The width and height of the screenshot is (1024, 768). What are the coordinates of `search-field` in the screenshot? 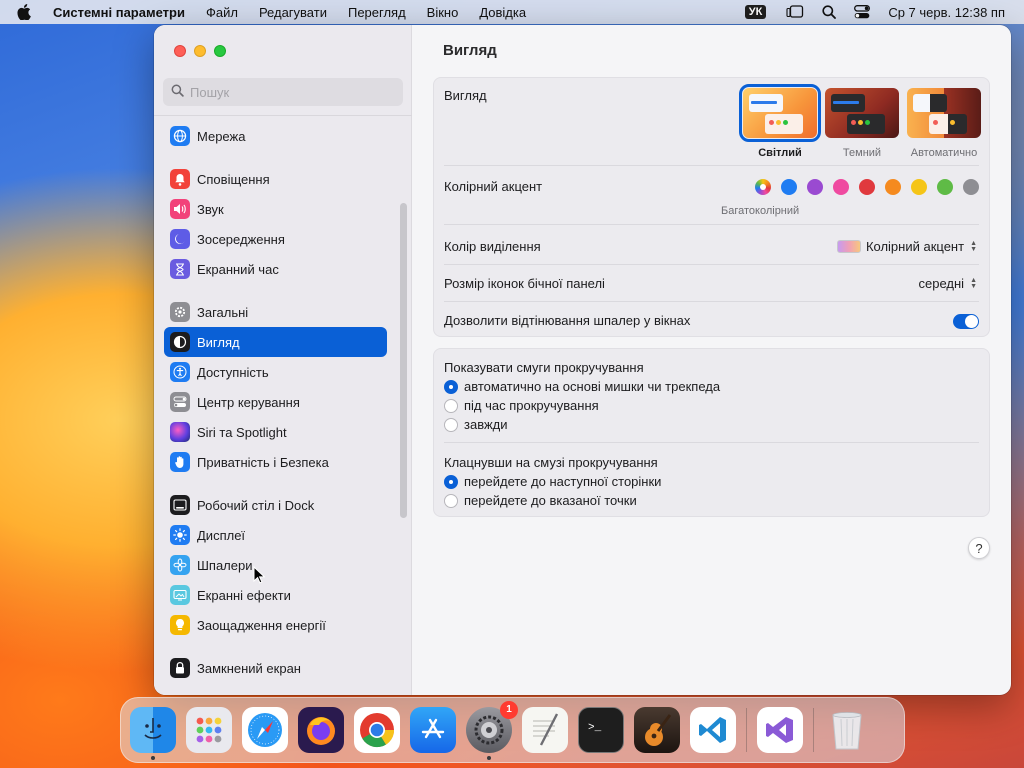 It's located at (283, 92).